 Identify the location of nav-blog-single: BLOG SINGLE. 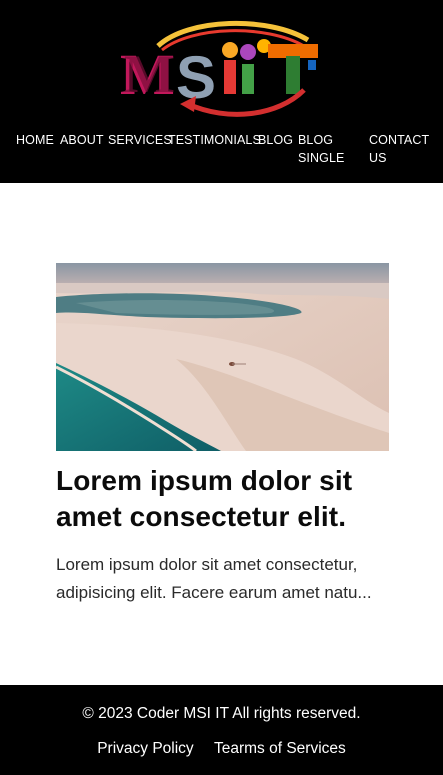
(325, 149).